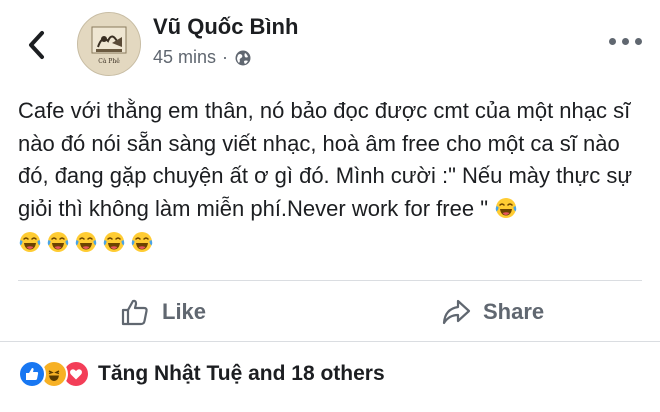 The height and width of the screenshot is (412, 660). Describe the element at coordinates (134, 312) in the screenshot. I see `thumbs-up-icon` at that location.